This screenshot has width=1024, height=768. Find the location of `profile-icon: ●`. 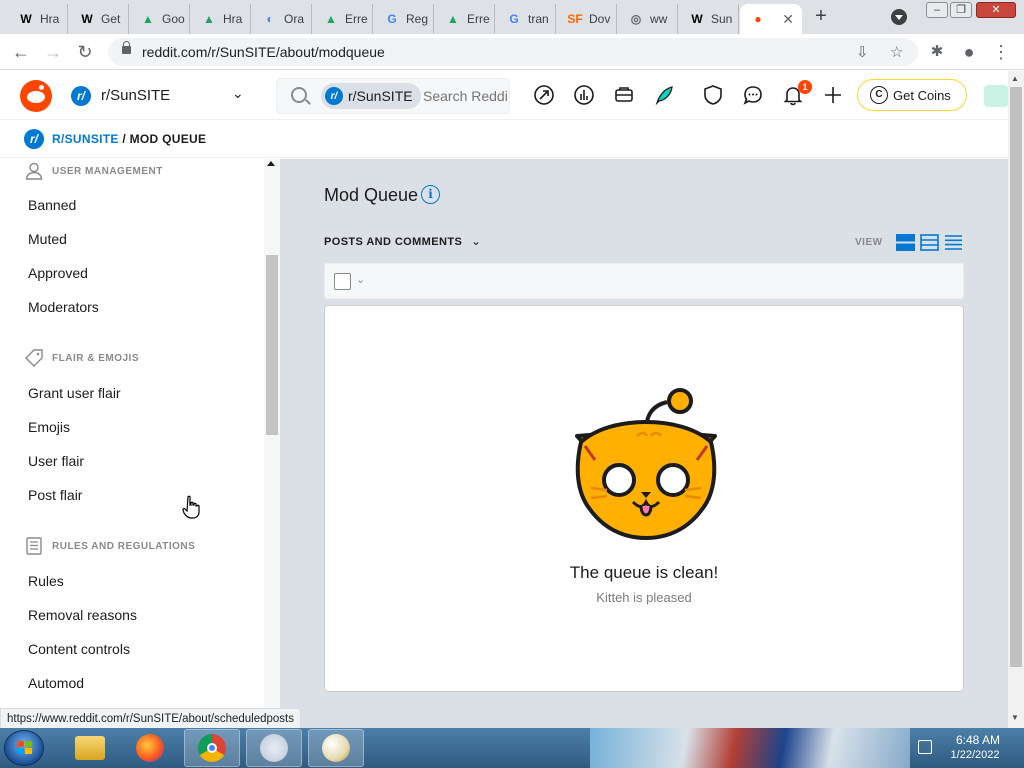

profile-icon: ● is located at coordinates (969, 52).